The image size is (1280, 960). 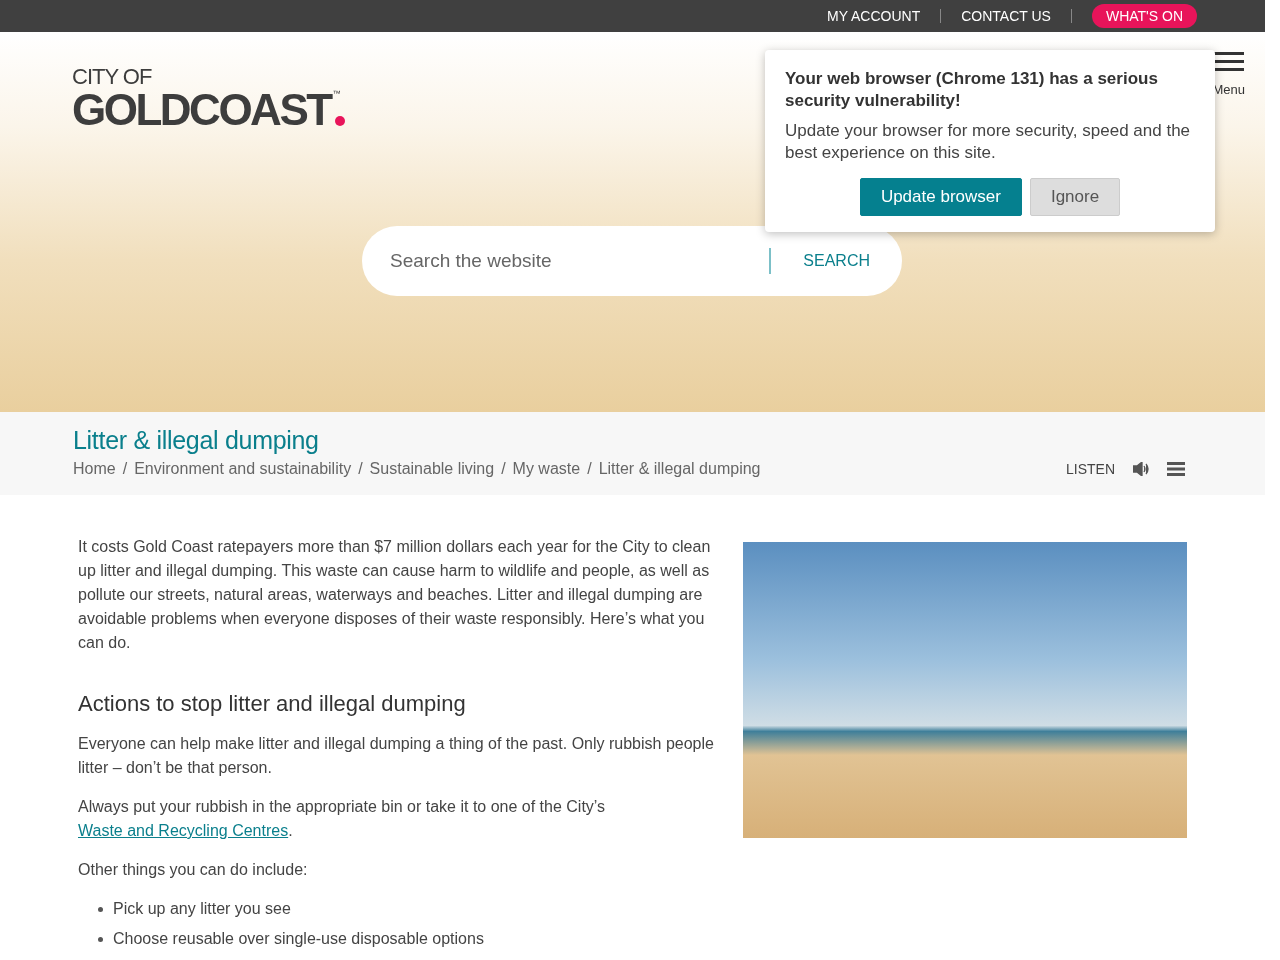 What do you see at coordinates (208, 98) in the screenshot?
I see `logo: CITY OF GOLDCOAST™` at bounding box center [208, 98].